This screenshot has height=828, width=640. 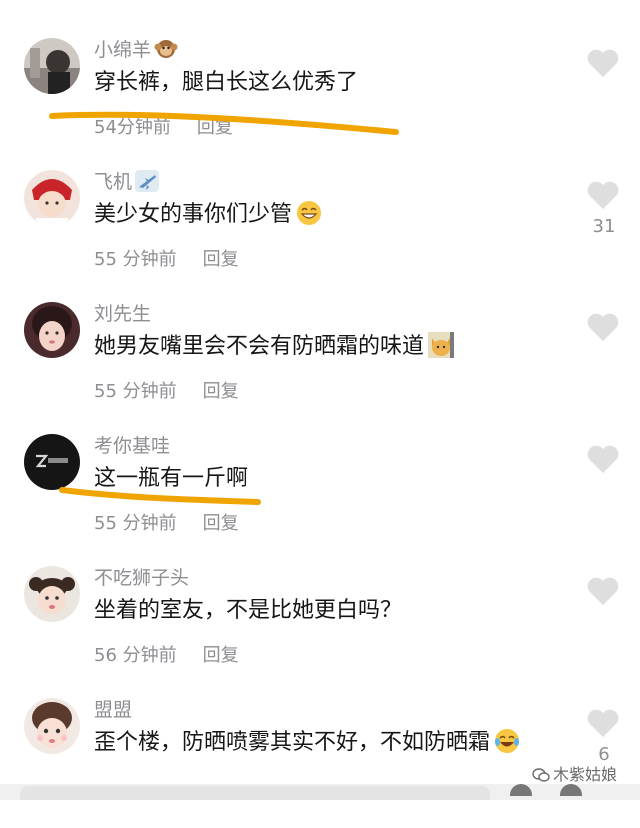 I want to click on comment-text: 这一瓶有一斤啊, so click(x=171, y=478).